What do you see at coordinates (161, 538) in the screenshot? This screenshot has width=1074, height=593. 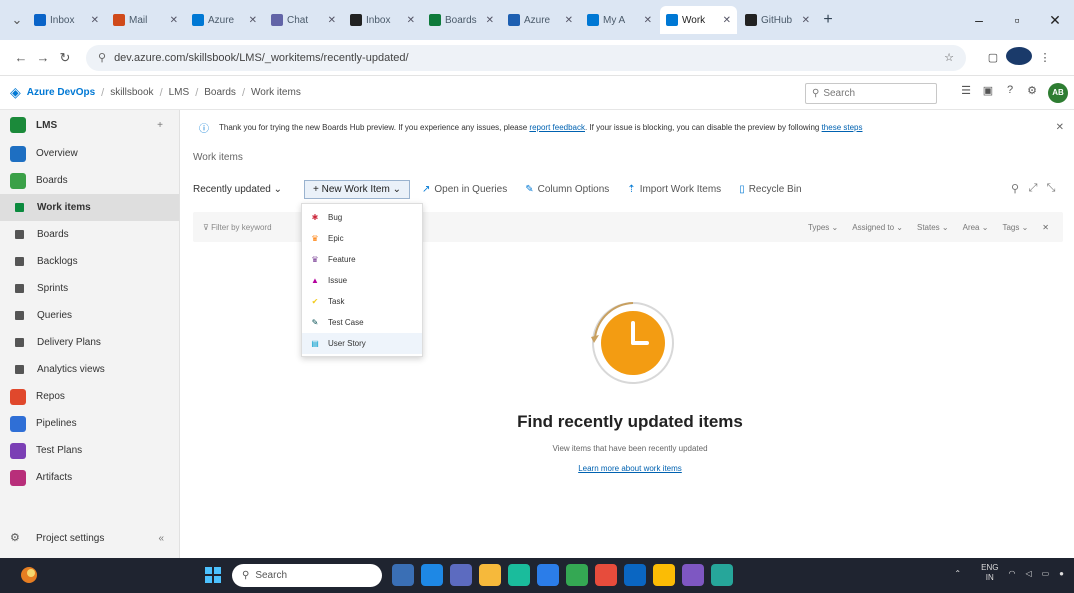 I see `collapse-icon: «` at bounding box center [161, 538].